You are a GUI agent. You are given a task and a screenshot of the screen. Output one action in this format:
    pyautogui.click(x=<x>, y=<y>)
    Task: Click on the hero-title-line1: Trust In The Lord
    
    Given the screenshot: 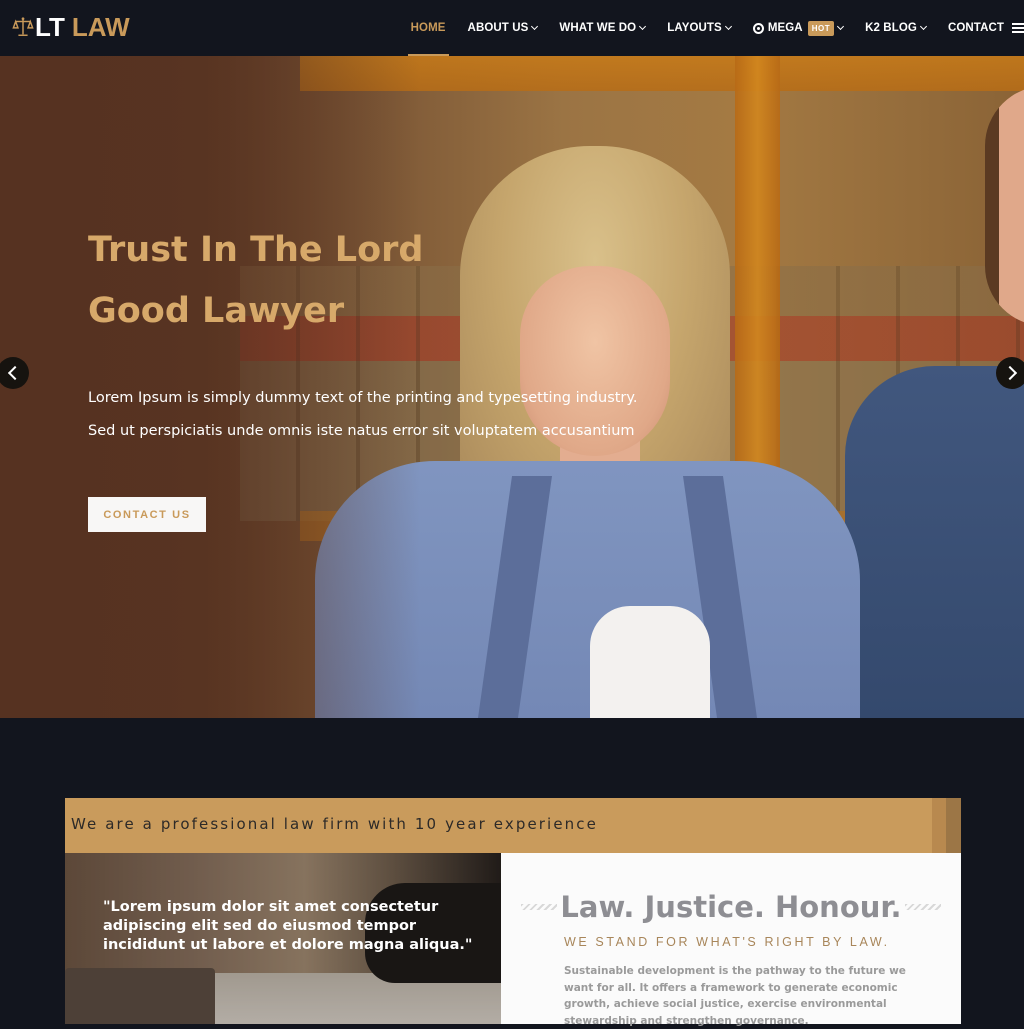 What is the action you would take?
    pyautogui.click(x=256, y=250)
    